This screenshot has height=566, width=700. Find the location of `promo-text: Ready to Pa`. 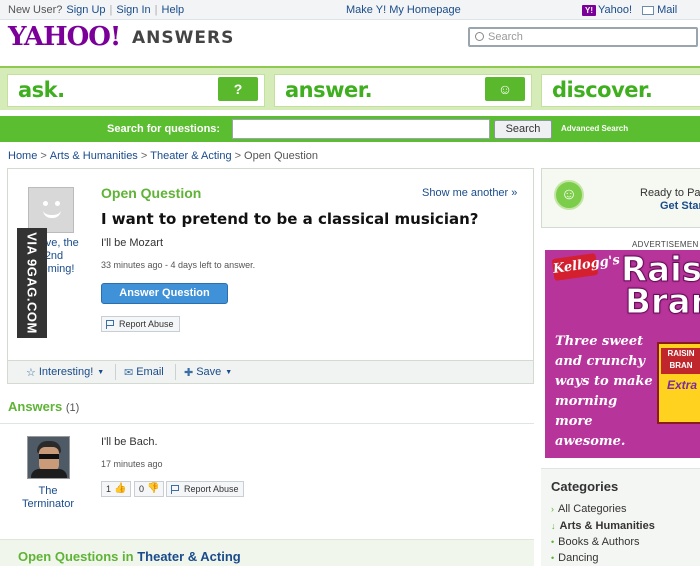

promo-text: Ready to Pa is located at coordinates (670, 193).